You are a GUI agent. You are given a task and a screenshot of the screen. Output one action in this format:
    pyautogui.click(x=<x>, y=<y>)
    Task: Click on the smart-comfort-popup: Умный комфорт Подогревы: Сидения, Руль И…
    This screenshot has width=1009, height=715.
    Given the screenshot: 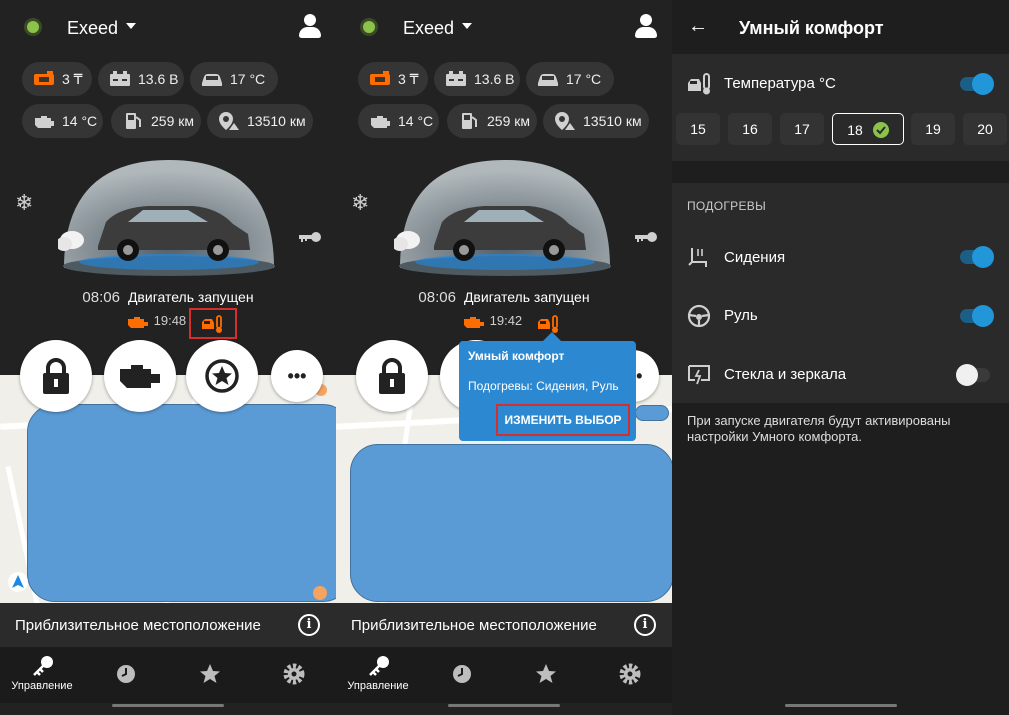 What is the action you would take?
    pyautogui.click(x=547, y=386)
    